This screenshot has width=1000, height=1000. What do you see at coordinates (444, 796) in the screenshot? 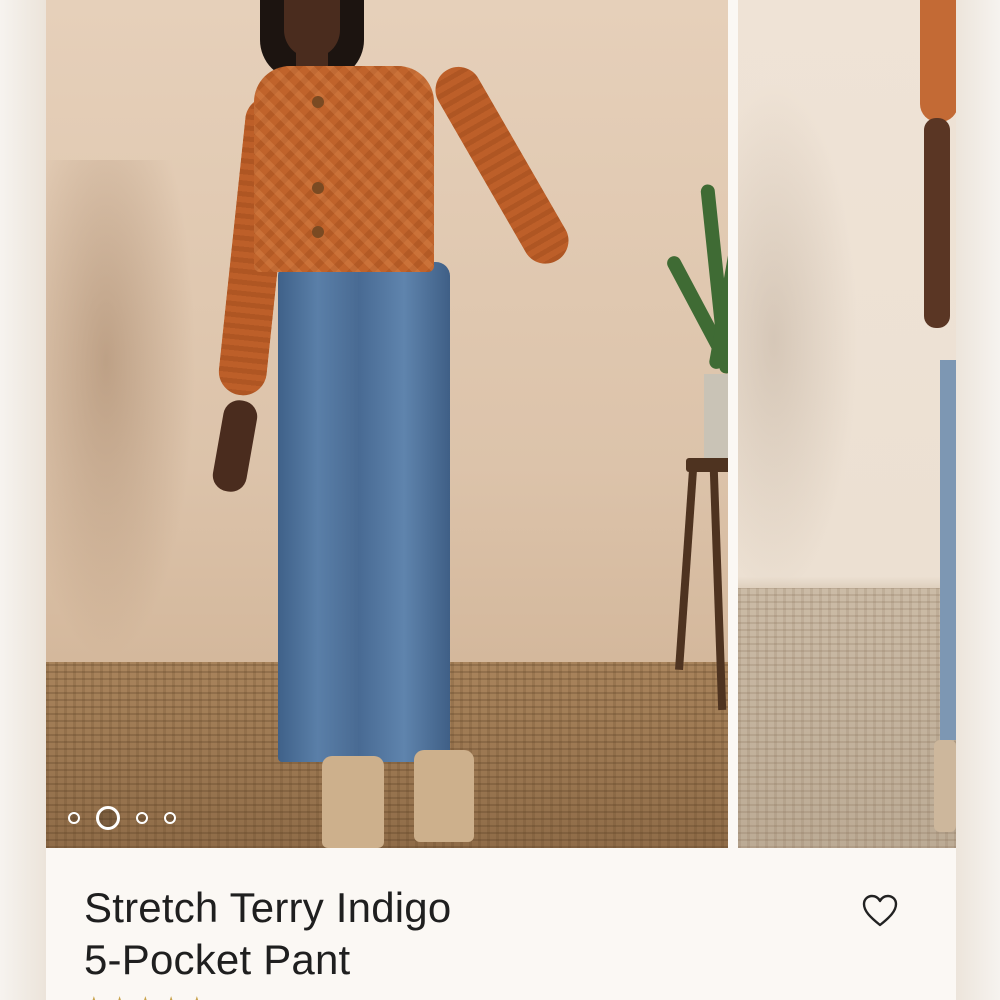
I see `suede-boot-right` at bounding box center [444, 796].